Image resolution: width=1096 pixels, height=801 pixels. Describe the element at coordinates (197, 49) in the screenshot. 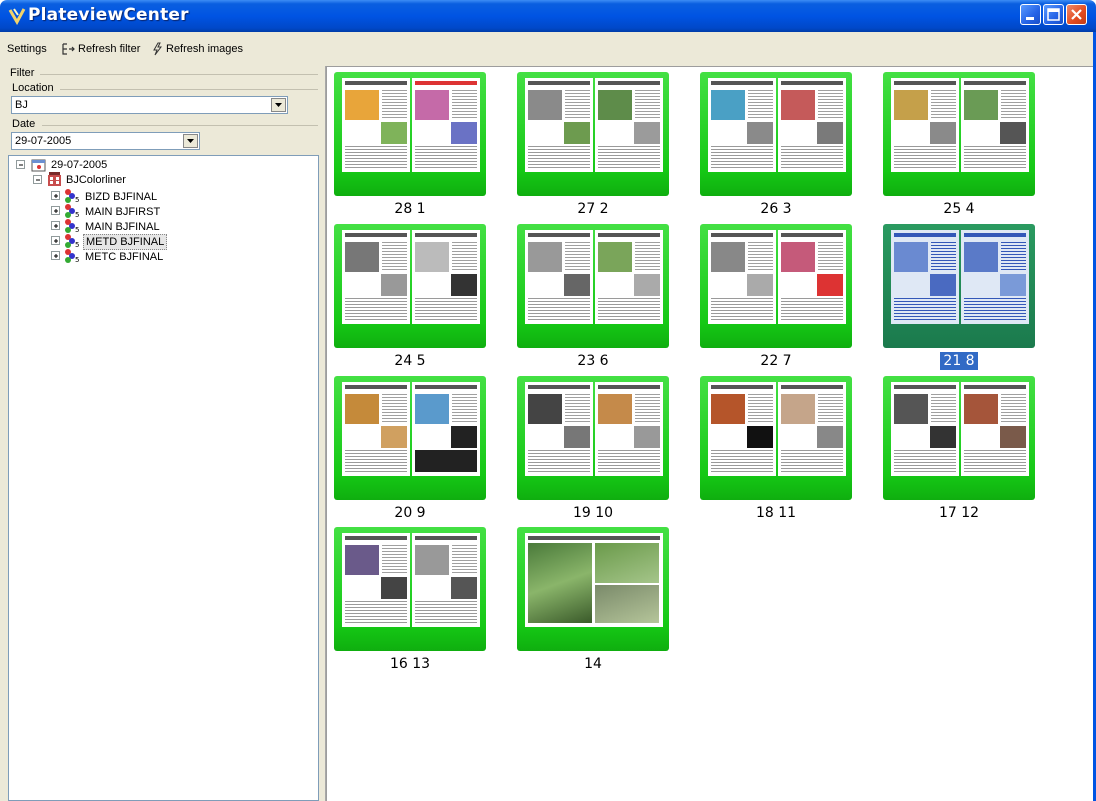

I see `refresh-images-button: Refresh images` at that location.